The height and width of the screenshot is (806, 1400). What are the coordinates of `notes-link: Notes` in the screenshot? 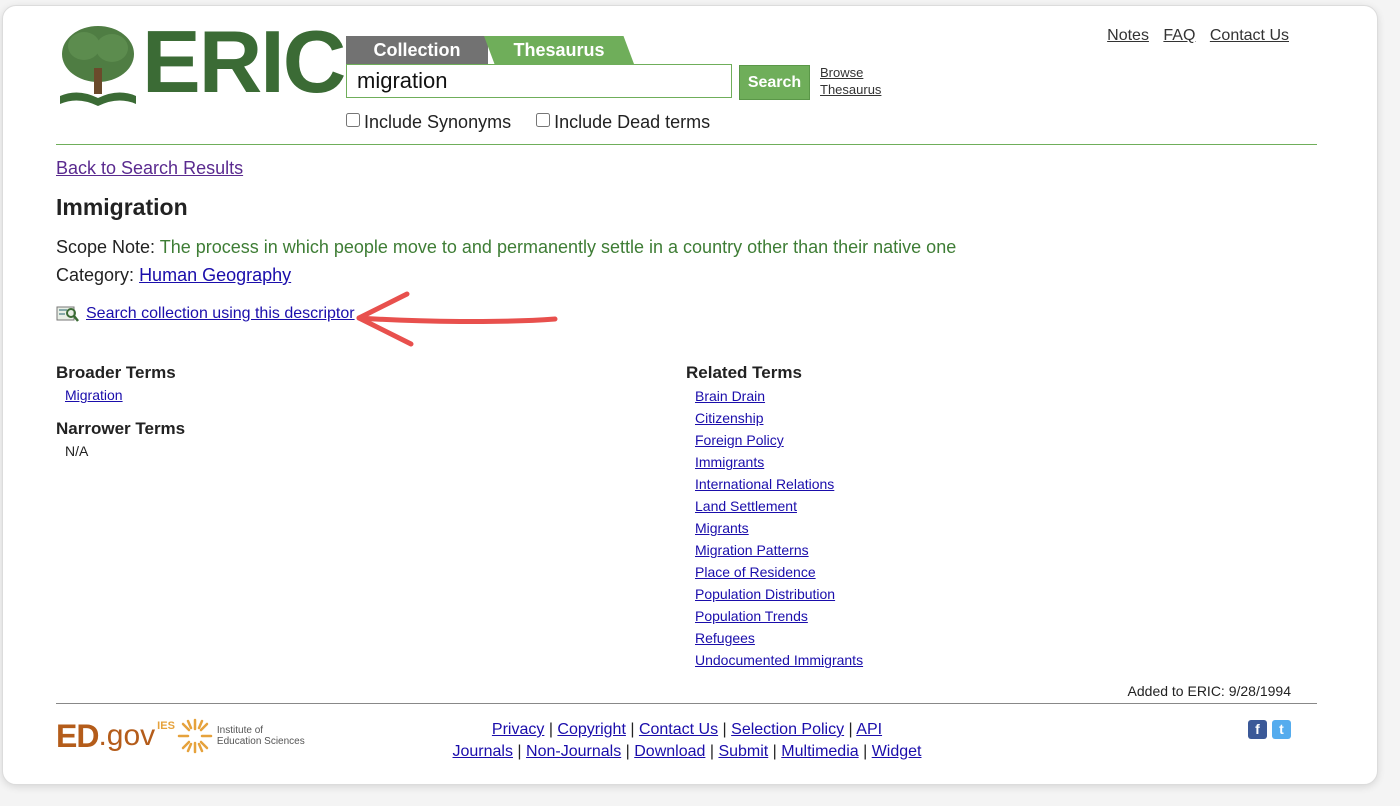 It's located at (1128, 35).